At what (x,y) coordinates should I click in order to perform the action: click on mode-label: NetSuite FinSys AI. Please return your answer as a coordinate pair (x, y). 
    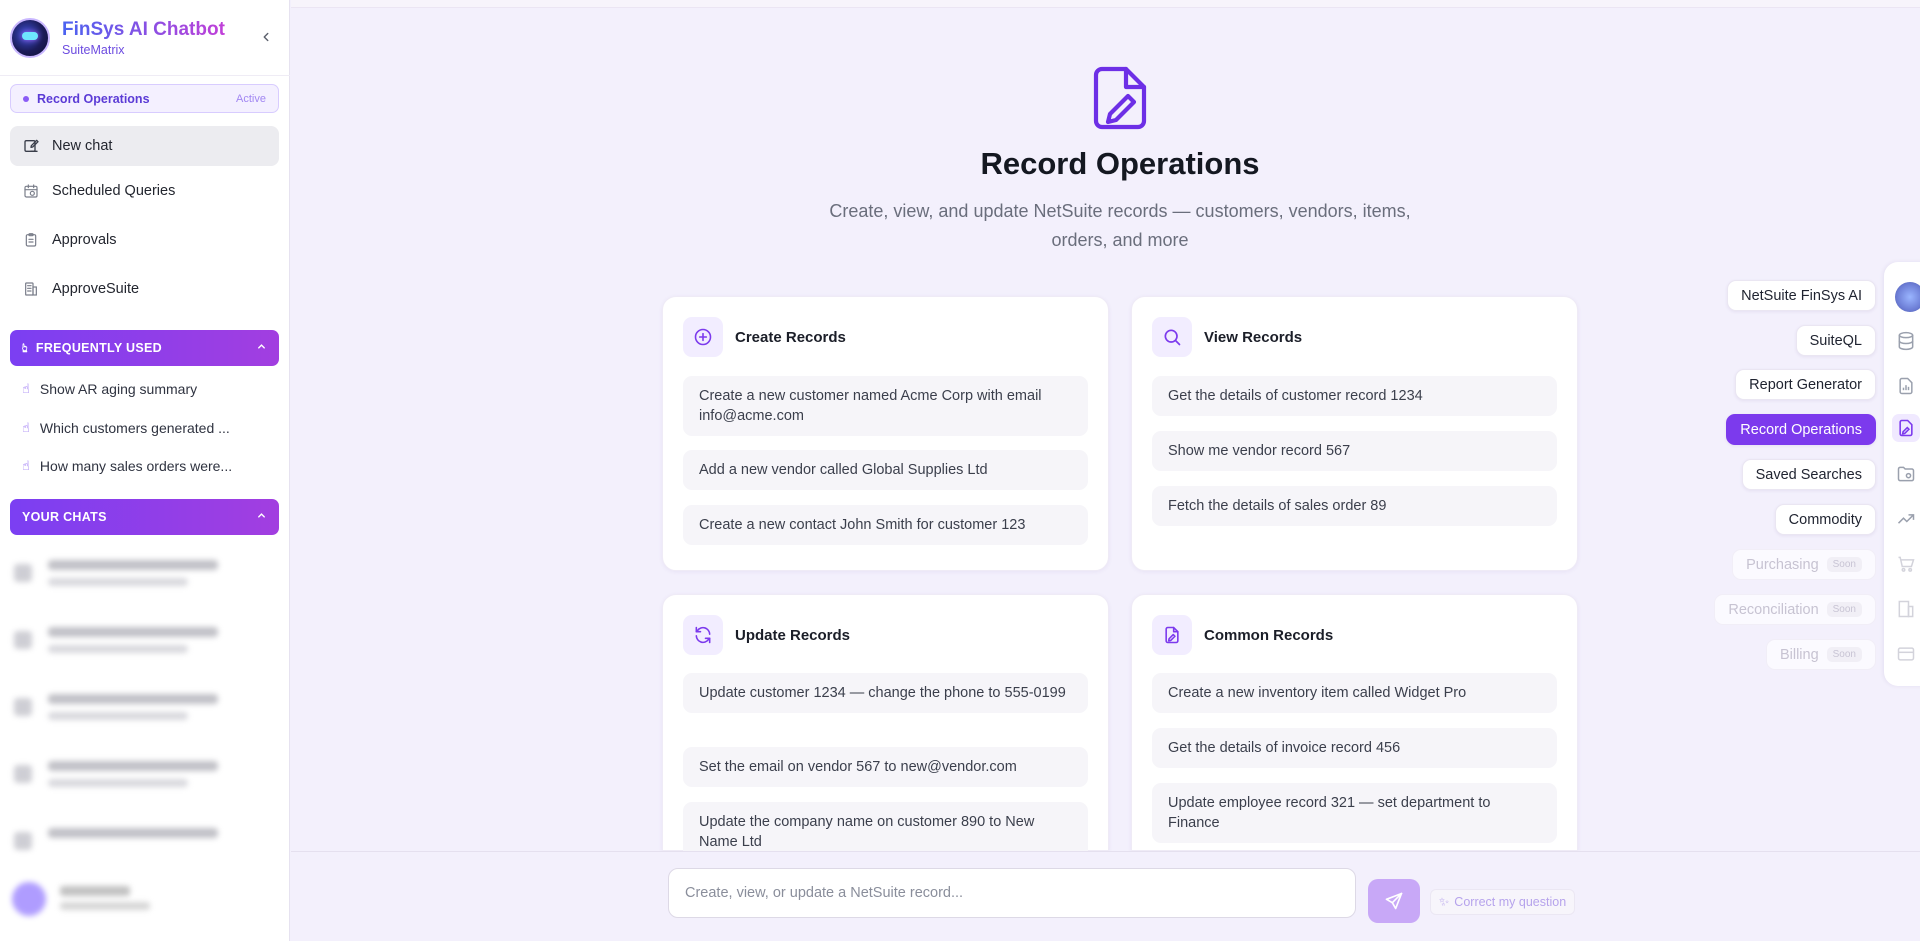
    Looking at the image, I should click on (1801, 295).